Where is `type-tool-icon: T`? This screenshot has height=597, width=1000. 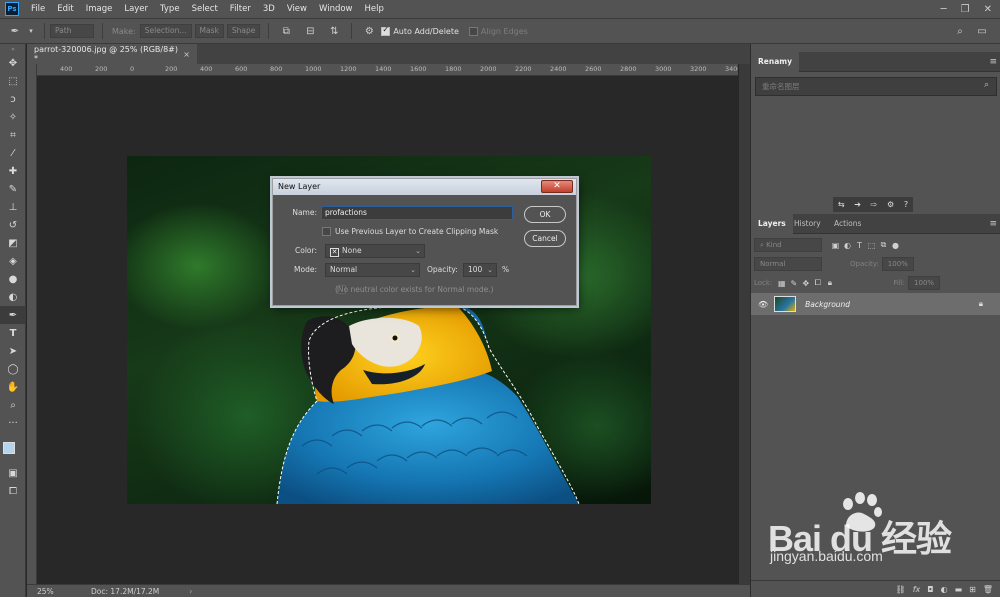 type-tool-icon: T is located at coordinates (13, 333).